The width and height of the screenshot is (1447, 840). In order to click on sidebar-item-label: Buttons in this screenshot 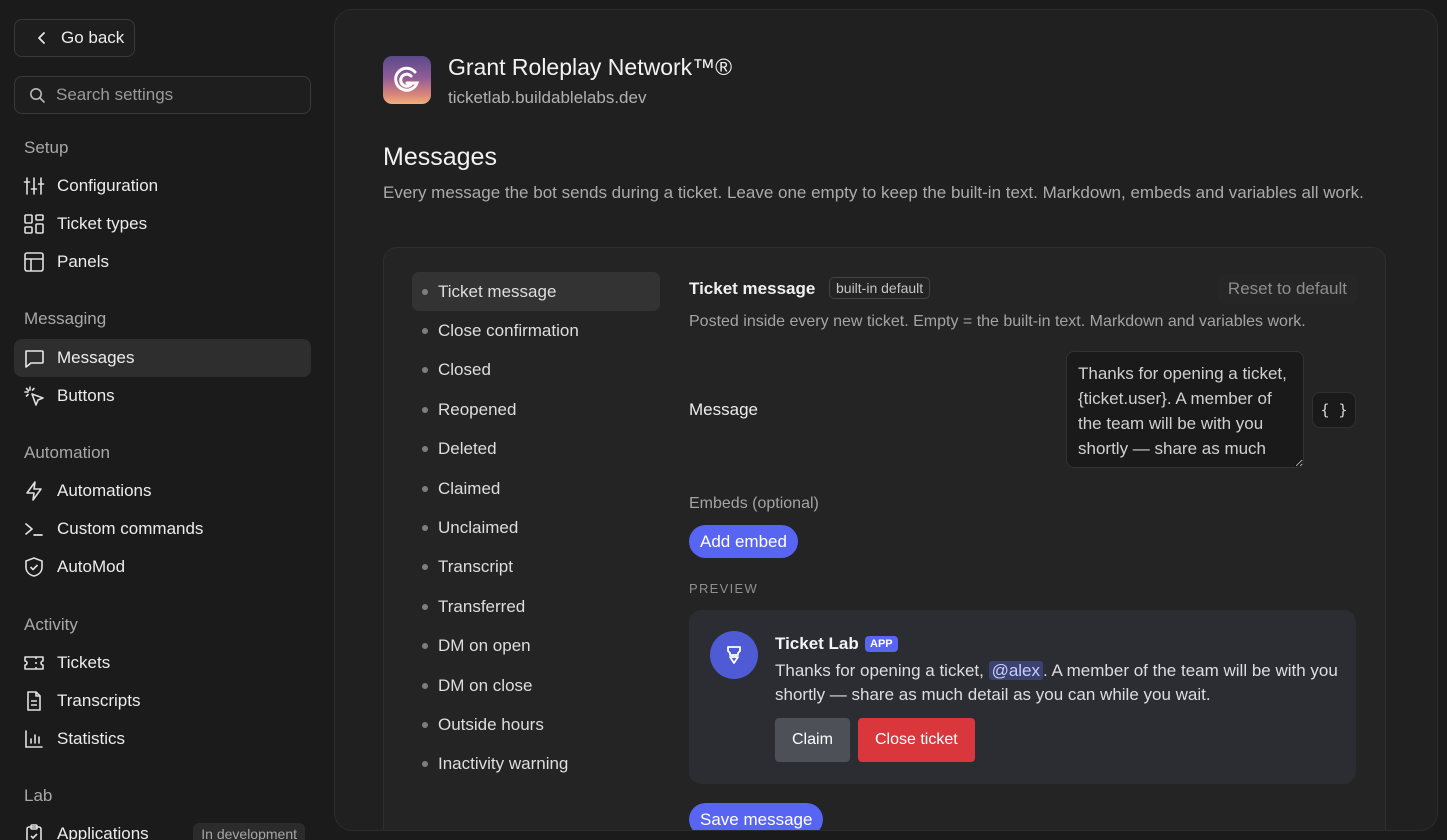, I will do `click(86, 395)`.